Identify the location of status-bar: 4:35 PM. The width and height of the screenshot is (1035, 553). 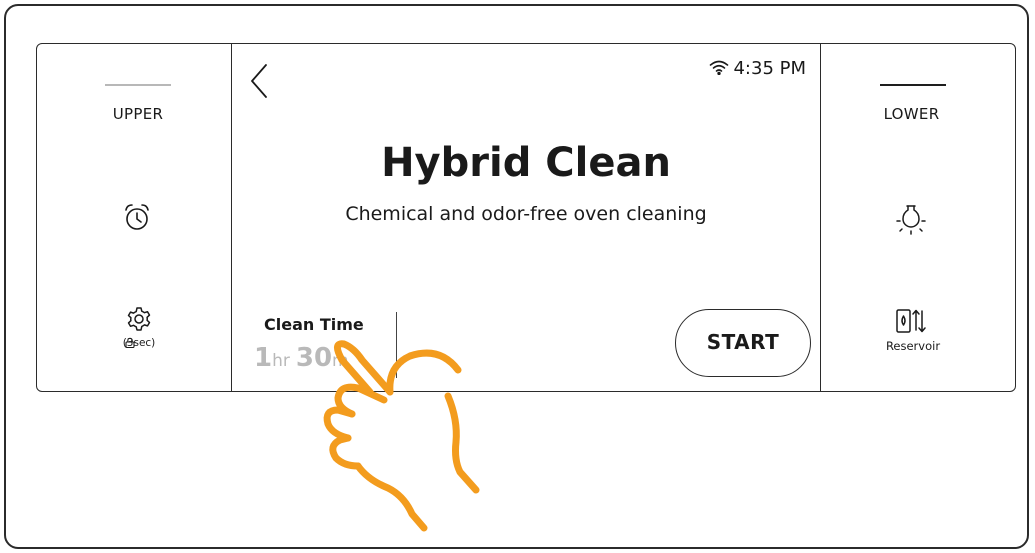
(757, 68).